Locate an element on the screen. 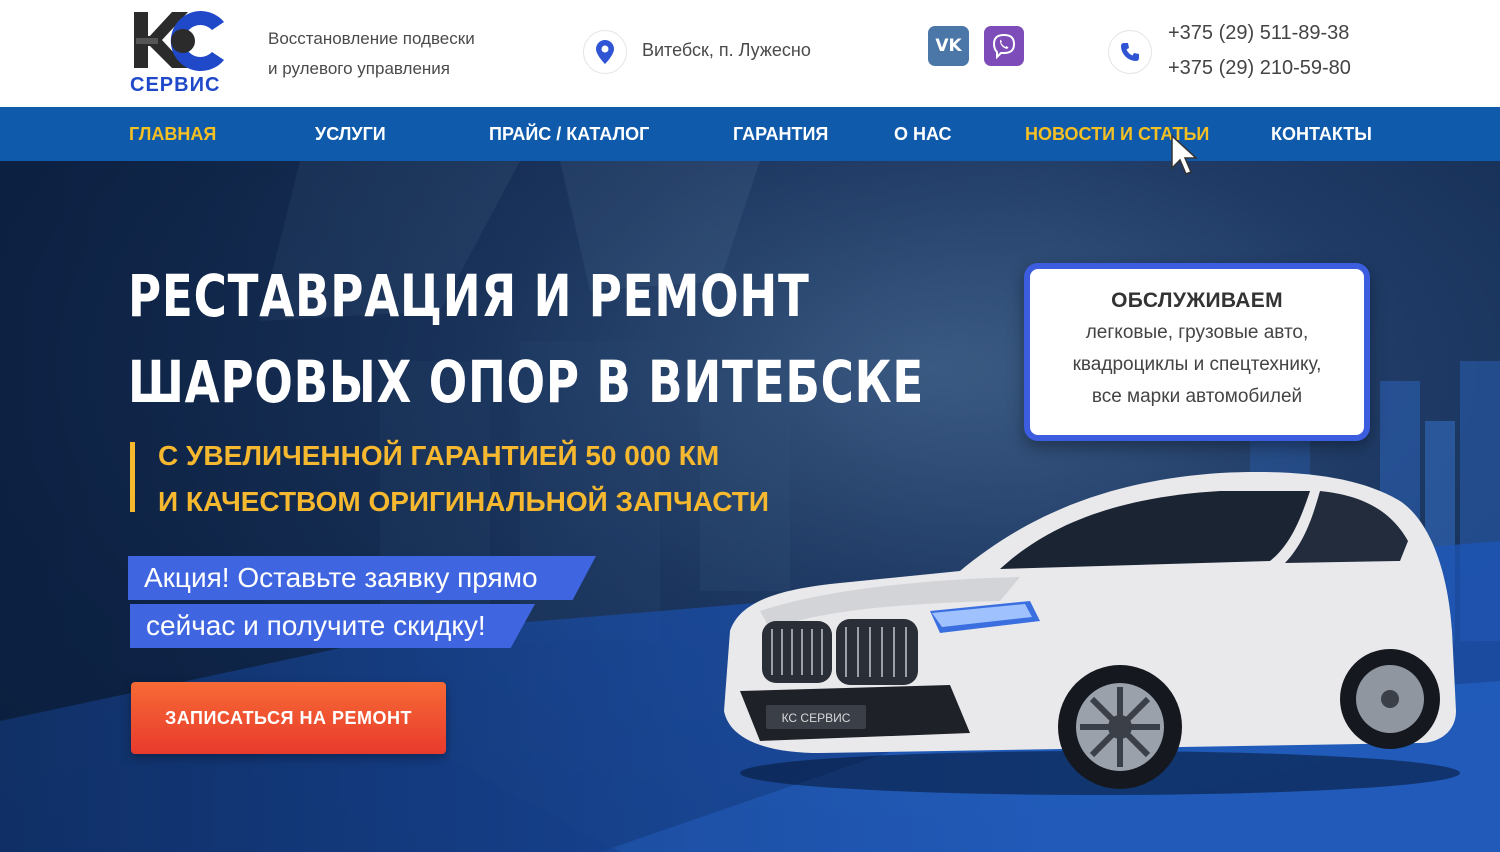 Image resolution: width=1500 pixels, height=852 pixels. location-pin-icon is located at coordinates (605, 52).